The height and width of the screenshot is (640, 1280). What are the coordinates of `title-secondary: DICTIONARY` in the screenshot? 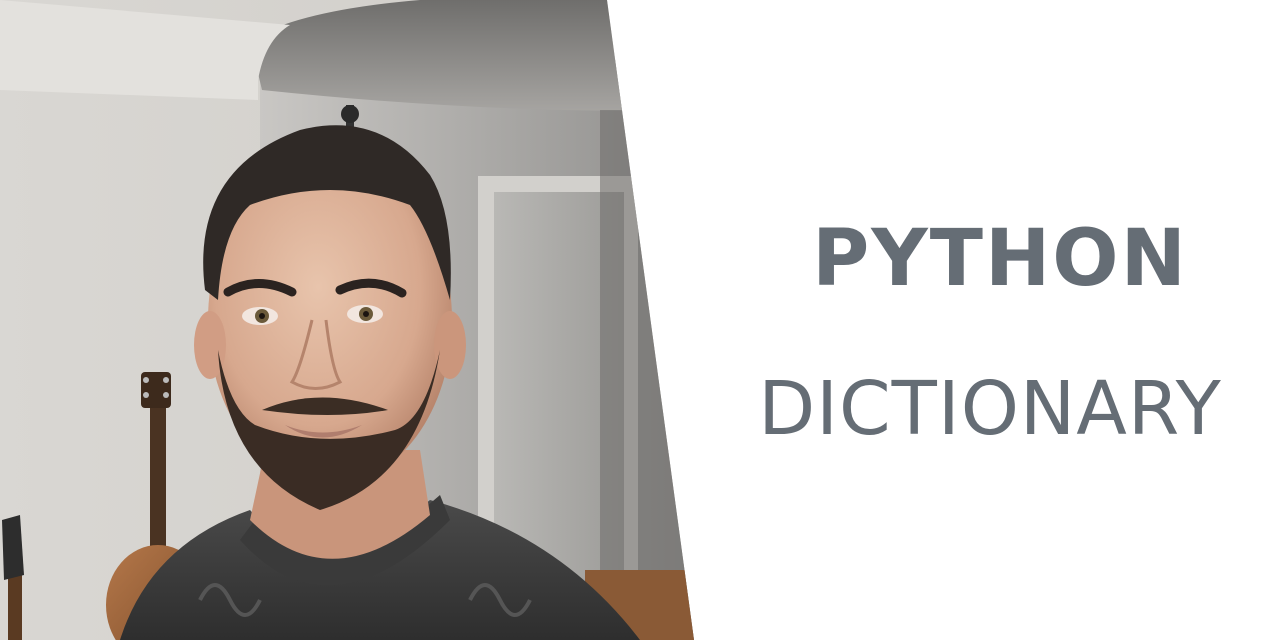 It's located at (990, 409).